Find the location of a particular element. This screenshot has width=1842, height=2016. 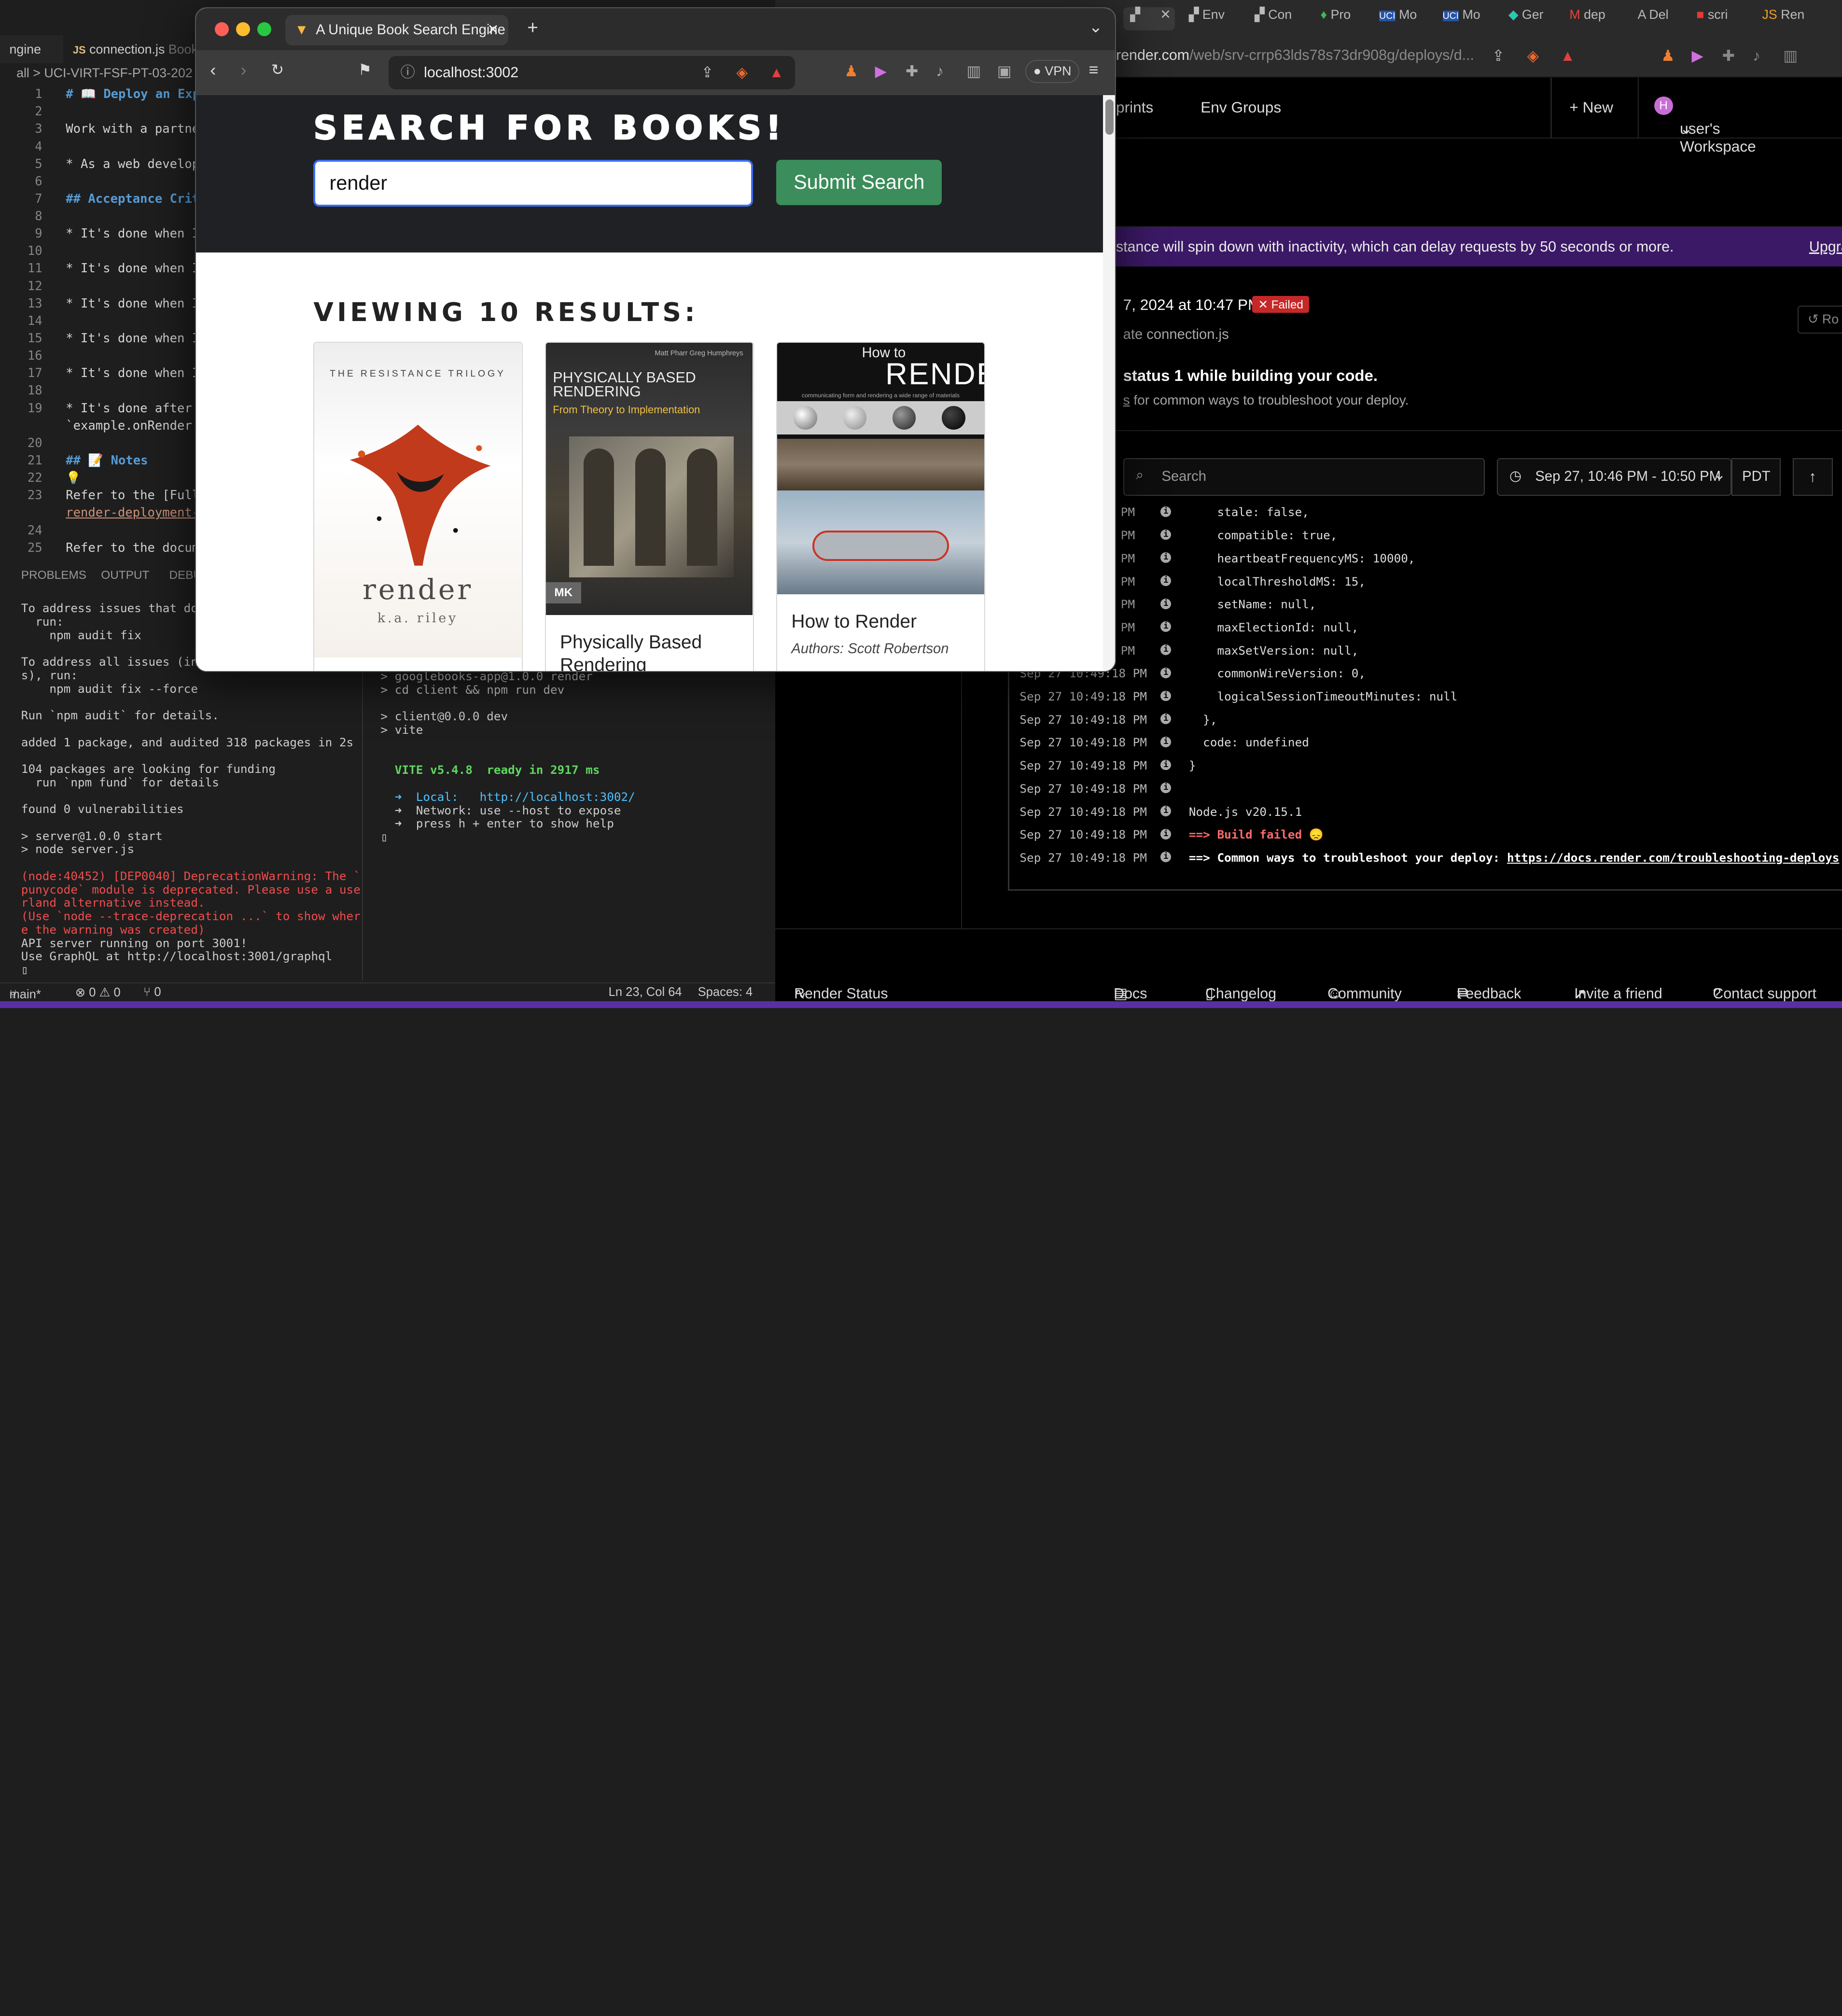

wallet-icon: ▣ is located at coordinates (1005, 71).